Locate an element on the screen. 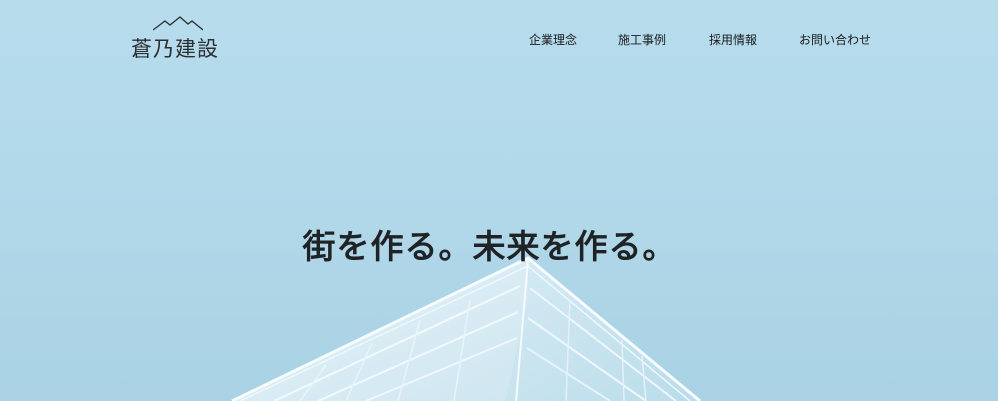 Image resolution: width=998 pixels, height=401 pixels. logo-text: 蒼乃建設 is located at coordinates (175, 49).